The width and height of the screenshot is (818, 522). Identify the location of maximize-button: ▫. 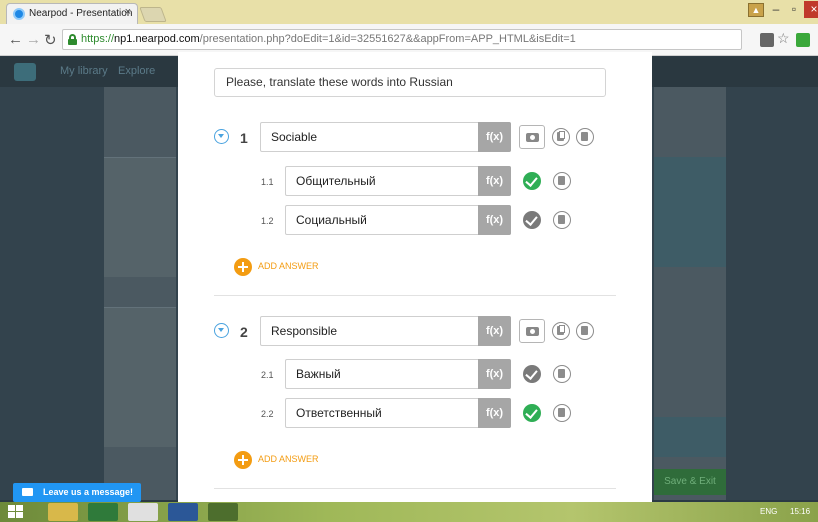
(794, 9).